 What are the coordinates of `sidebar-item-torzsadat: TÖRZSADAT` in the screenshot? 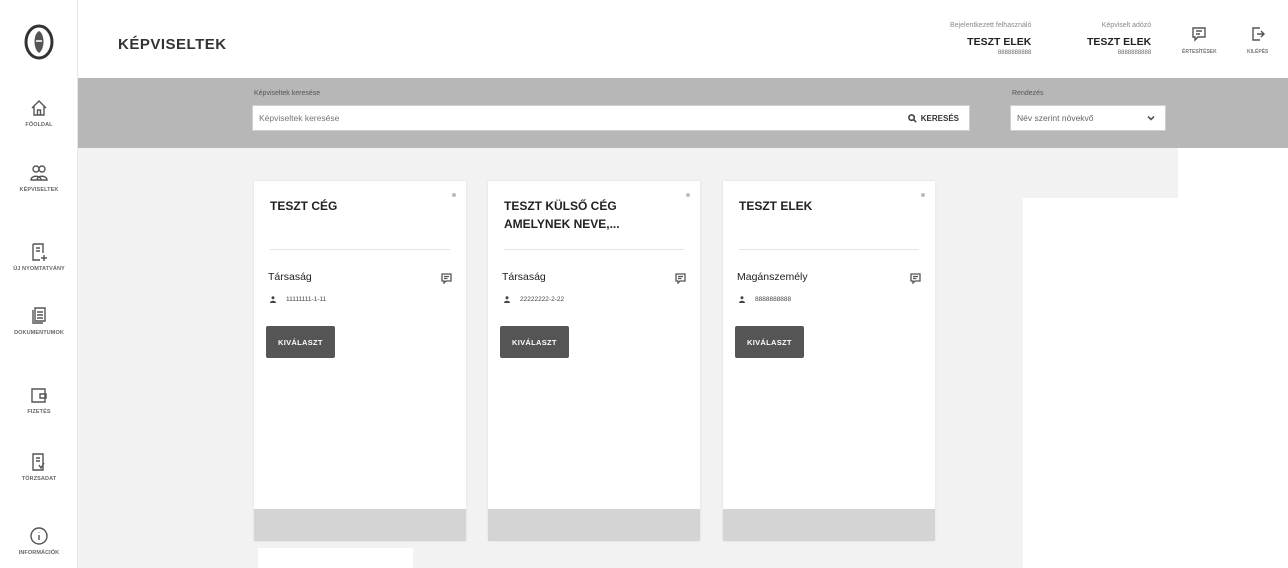 It's located at (39, 467).